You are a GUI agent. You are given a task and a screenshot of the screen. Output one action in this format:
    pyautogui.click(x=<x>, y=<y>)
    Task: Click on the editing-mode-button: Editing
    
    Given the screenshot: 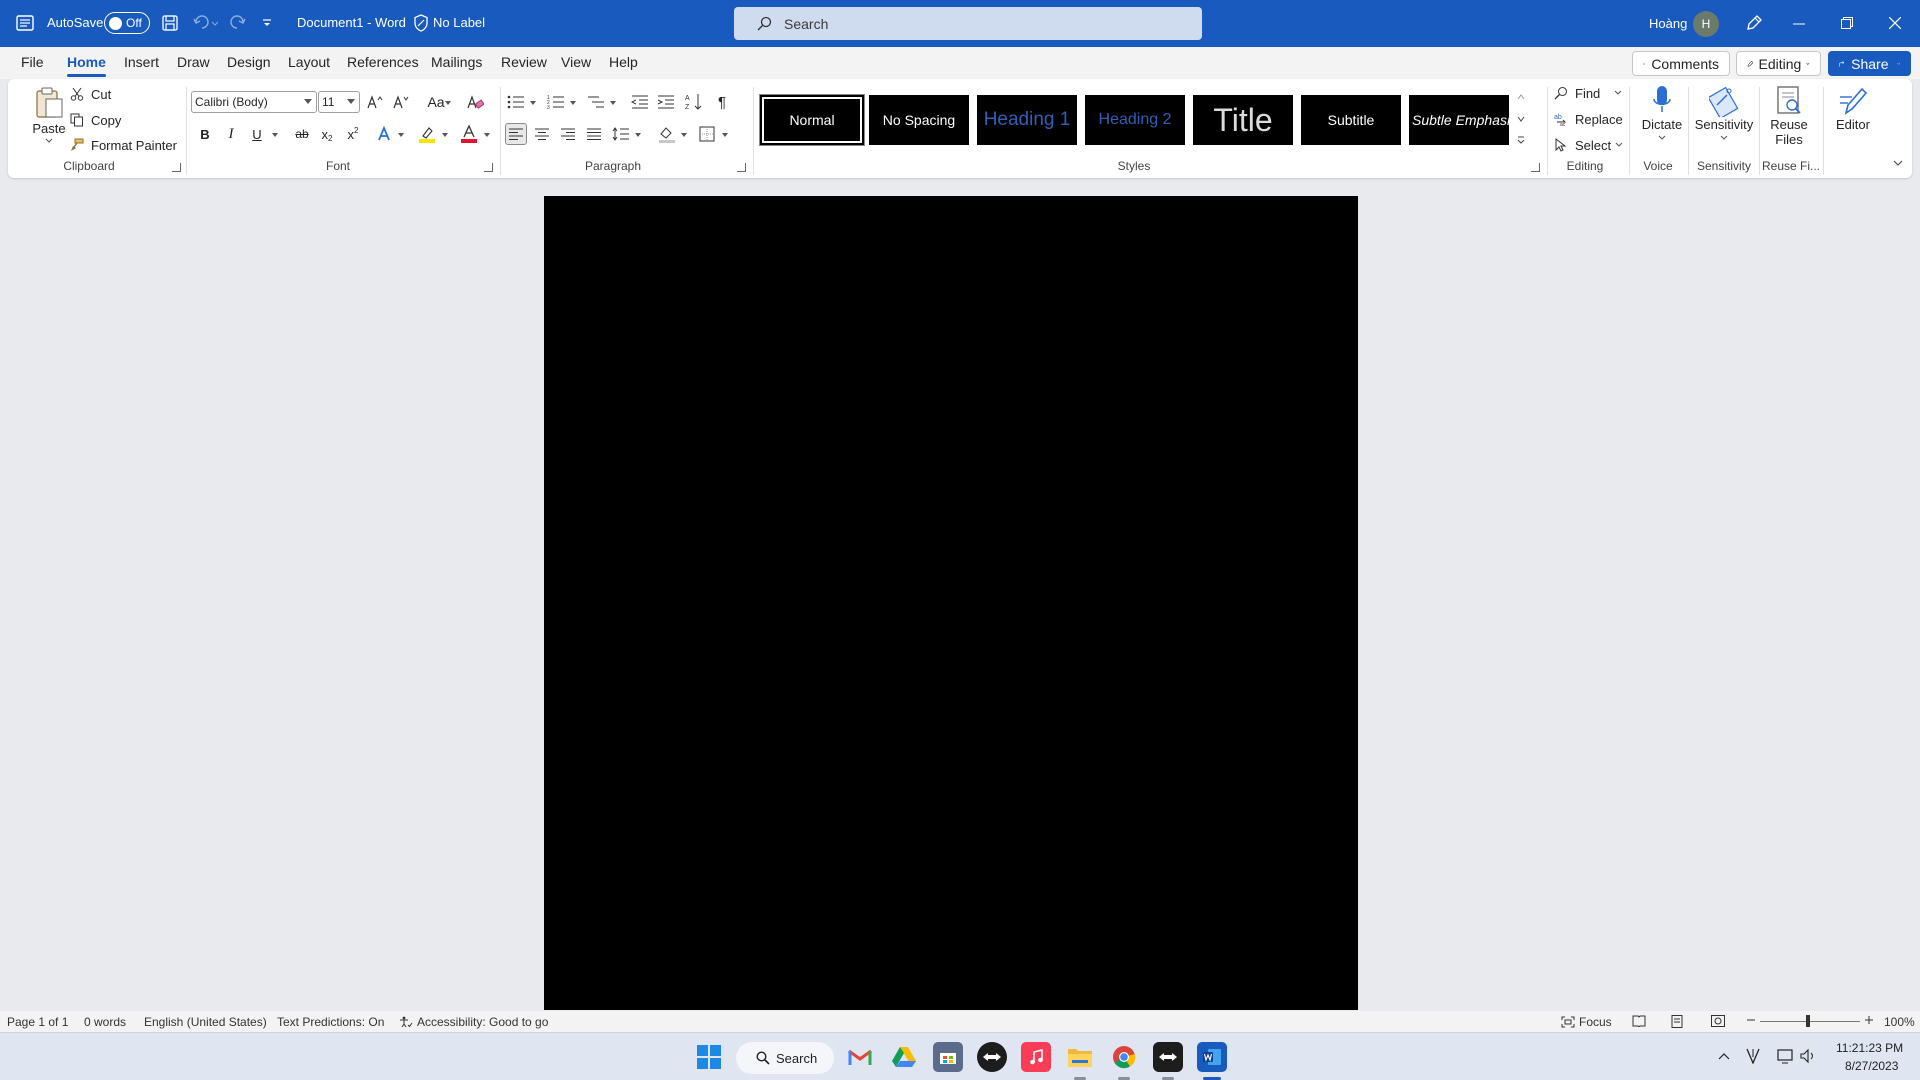 What is the action you would take?
    pyautogui.click(x=1778, y=63)
    